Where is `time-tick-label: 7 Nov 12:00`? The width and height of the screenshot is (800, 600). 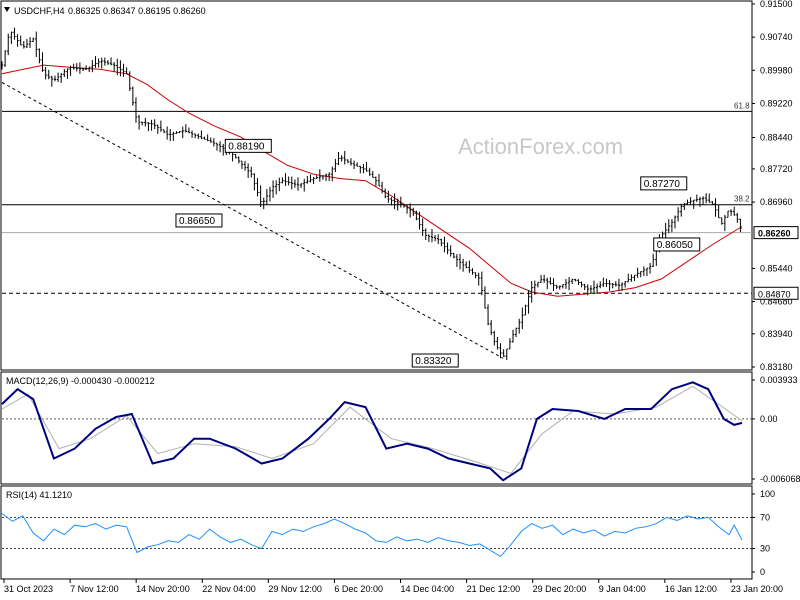 time-tick-label: 7 Nov 12:00 is located at coordinates (94, 589).